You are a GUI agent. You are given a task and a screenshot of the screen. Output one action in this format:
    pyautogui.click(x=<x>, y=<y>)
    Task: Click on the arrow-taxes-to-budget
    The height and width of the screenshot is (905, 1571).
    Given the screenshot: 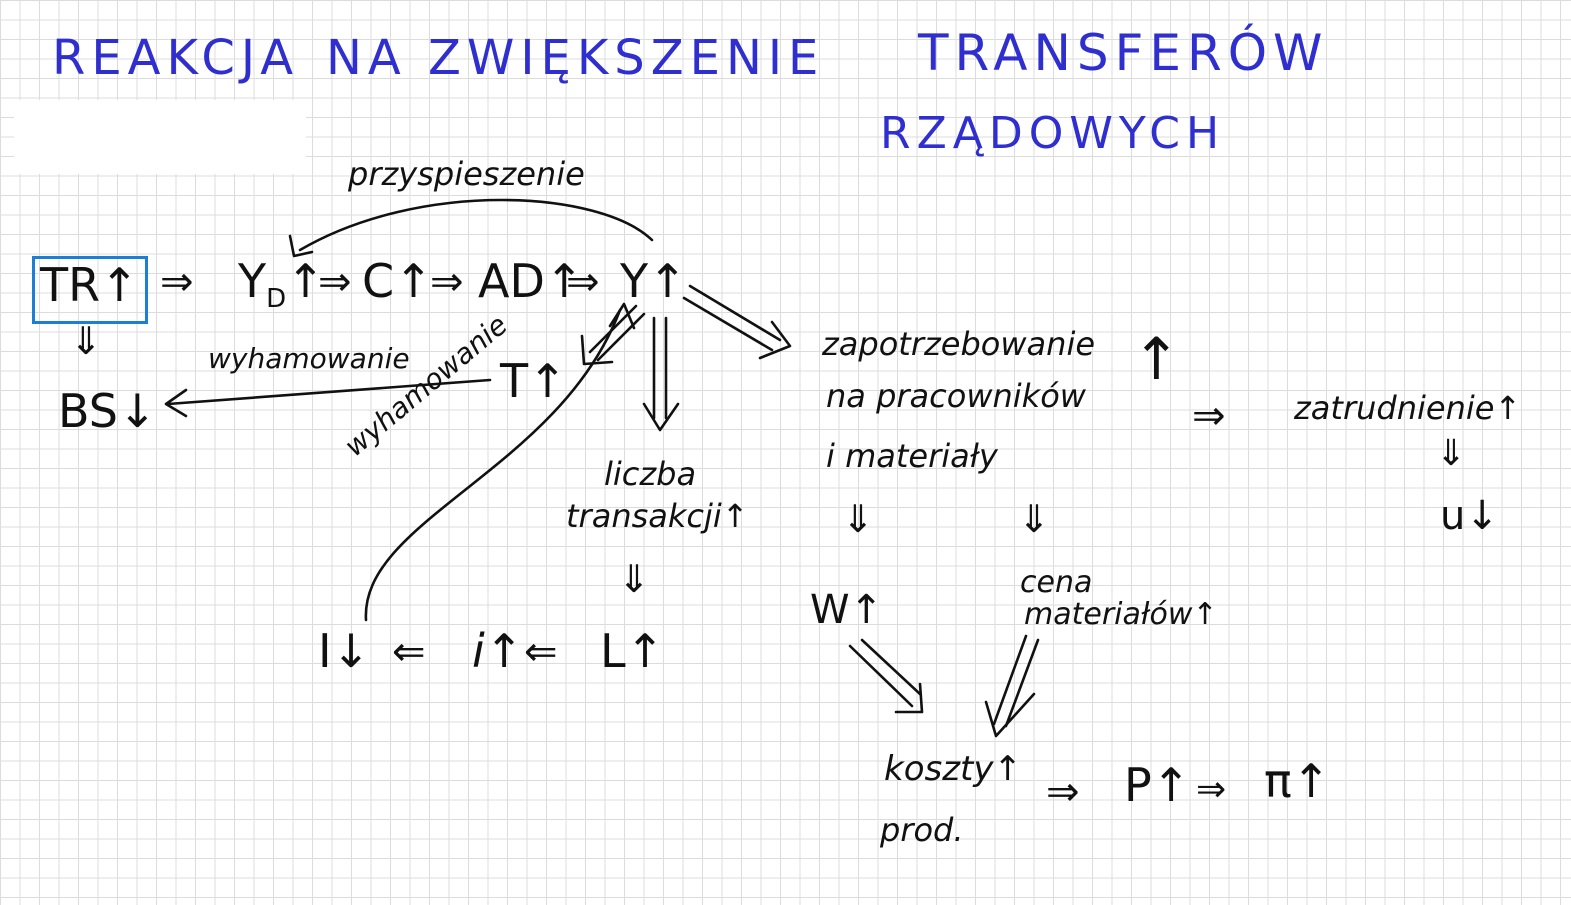 What is the action you would take?
    pyautogui.click(x=329, y=392)
    